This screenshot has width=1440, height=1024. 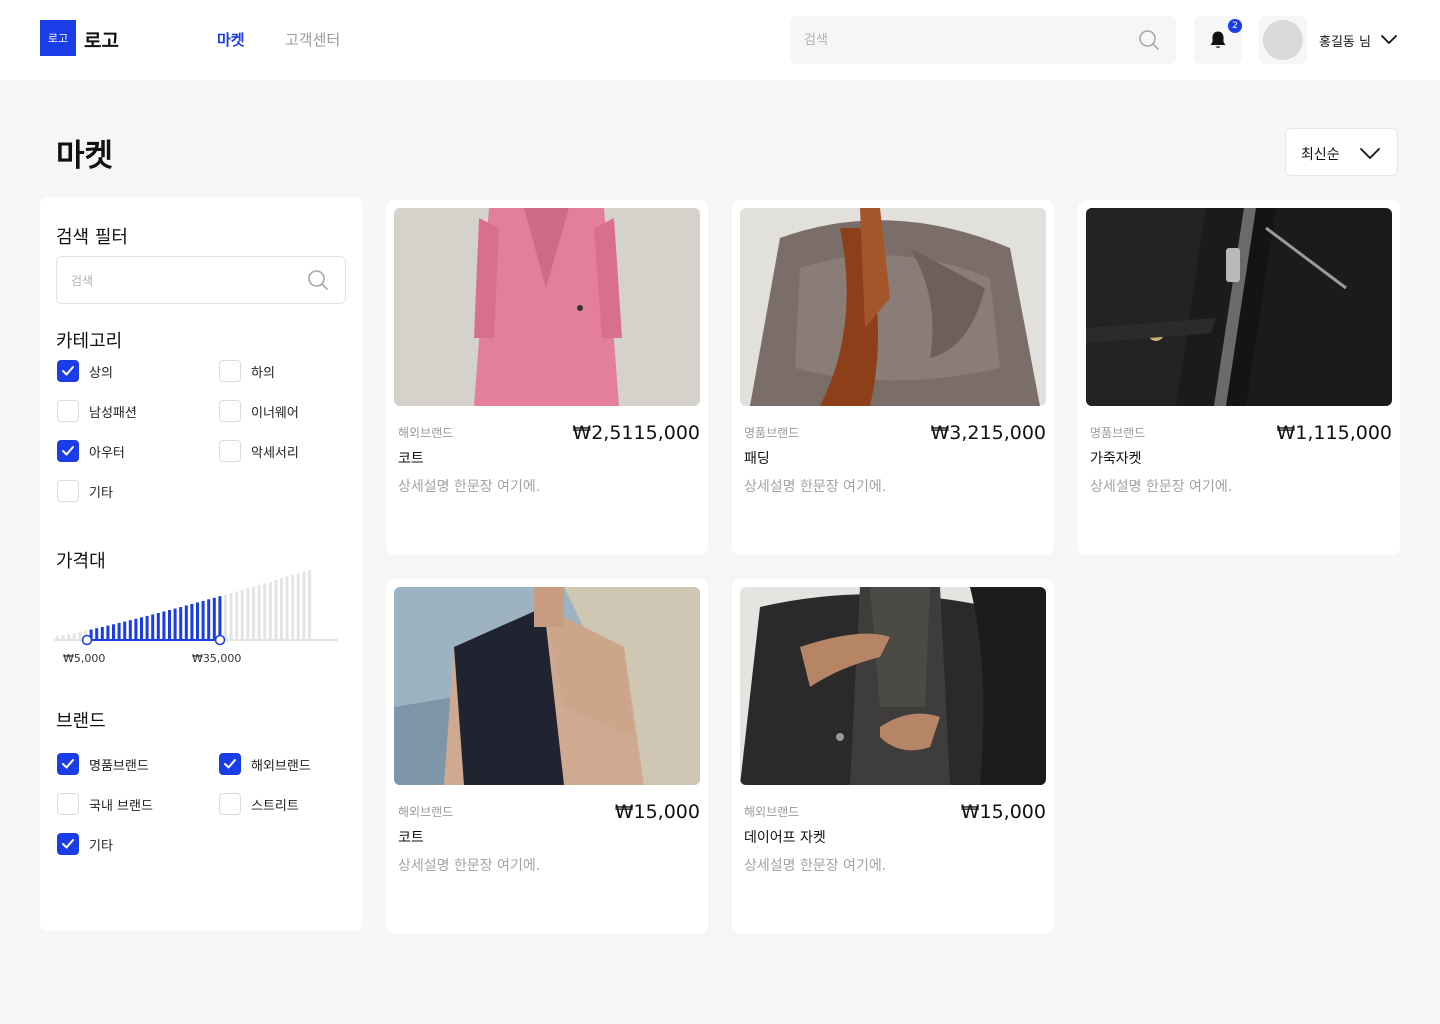 What do you see at coordinates (101, 373) in the screenshot?
I see `checkbox-label: 상의` at bounding box center [101, 373].